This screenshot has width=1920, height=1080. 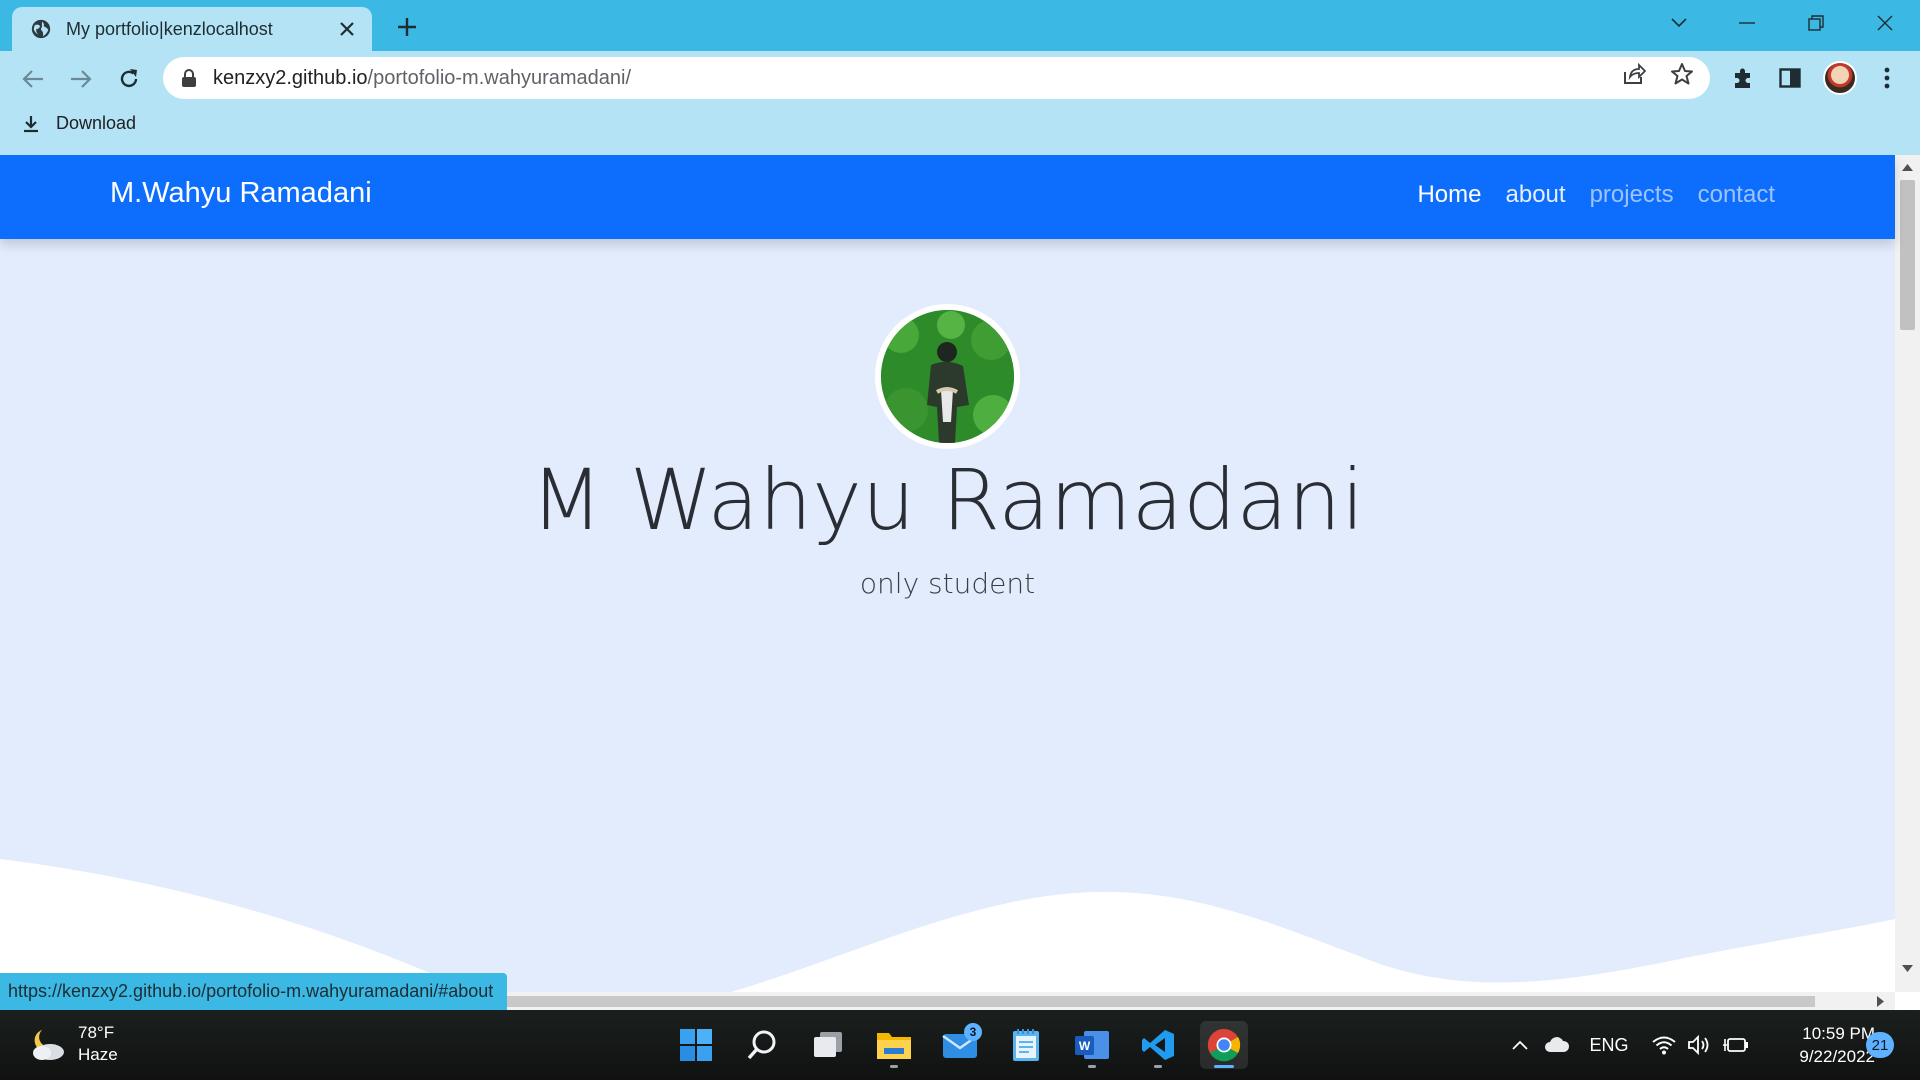 I want to click on wifi-icon, so click(x=1664, y=1045).